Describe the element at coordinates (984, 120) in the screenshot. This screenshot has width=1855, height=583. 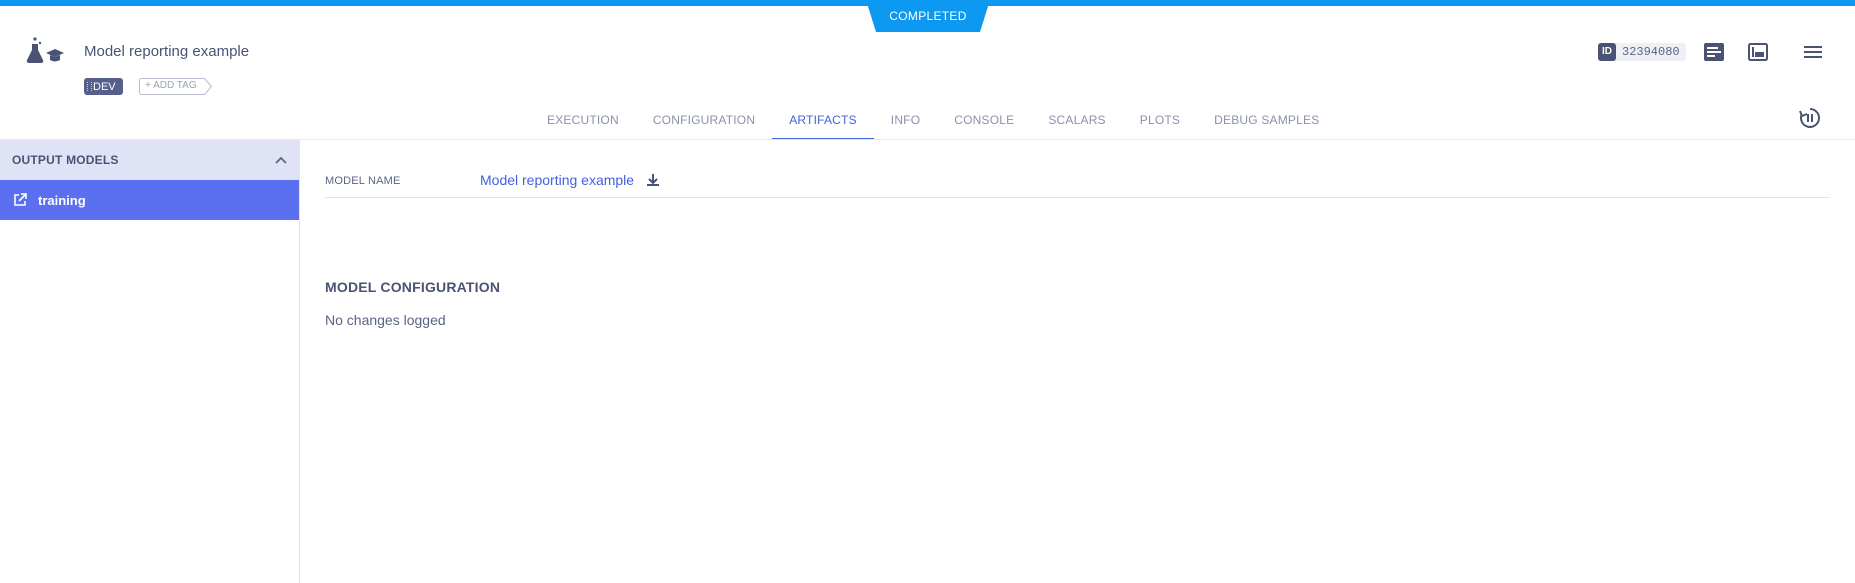
I see `tab-console: CONSOLE` at that location.